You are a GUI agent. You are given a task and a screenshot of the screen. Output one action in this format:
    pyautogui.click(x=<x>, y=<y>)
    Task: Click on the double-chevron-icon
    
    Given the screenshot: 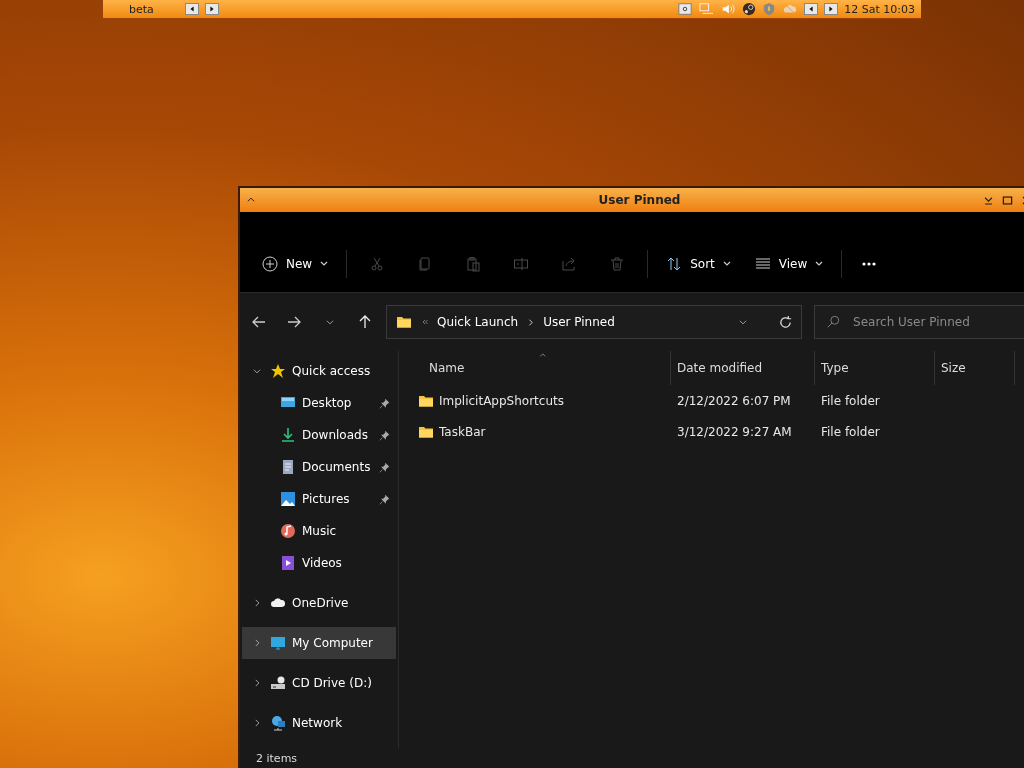 What is the action you would take?
    pyautogui.click(x=424, y=322)
    